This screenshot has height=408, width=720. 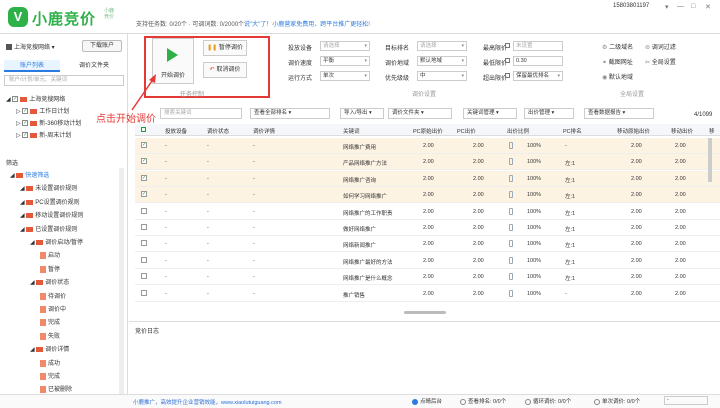 I want to click on maximize-icon: □, so click(x=693, y=6).